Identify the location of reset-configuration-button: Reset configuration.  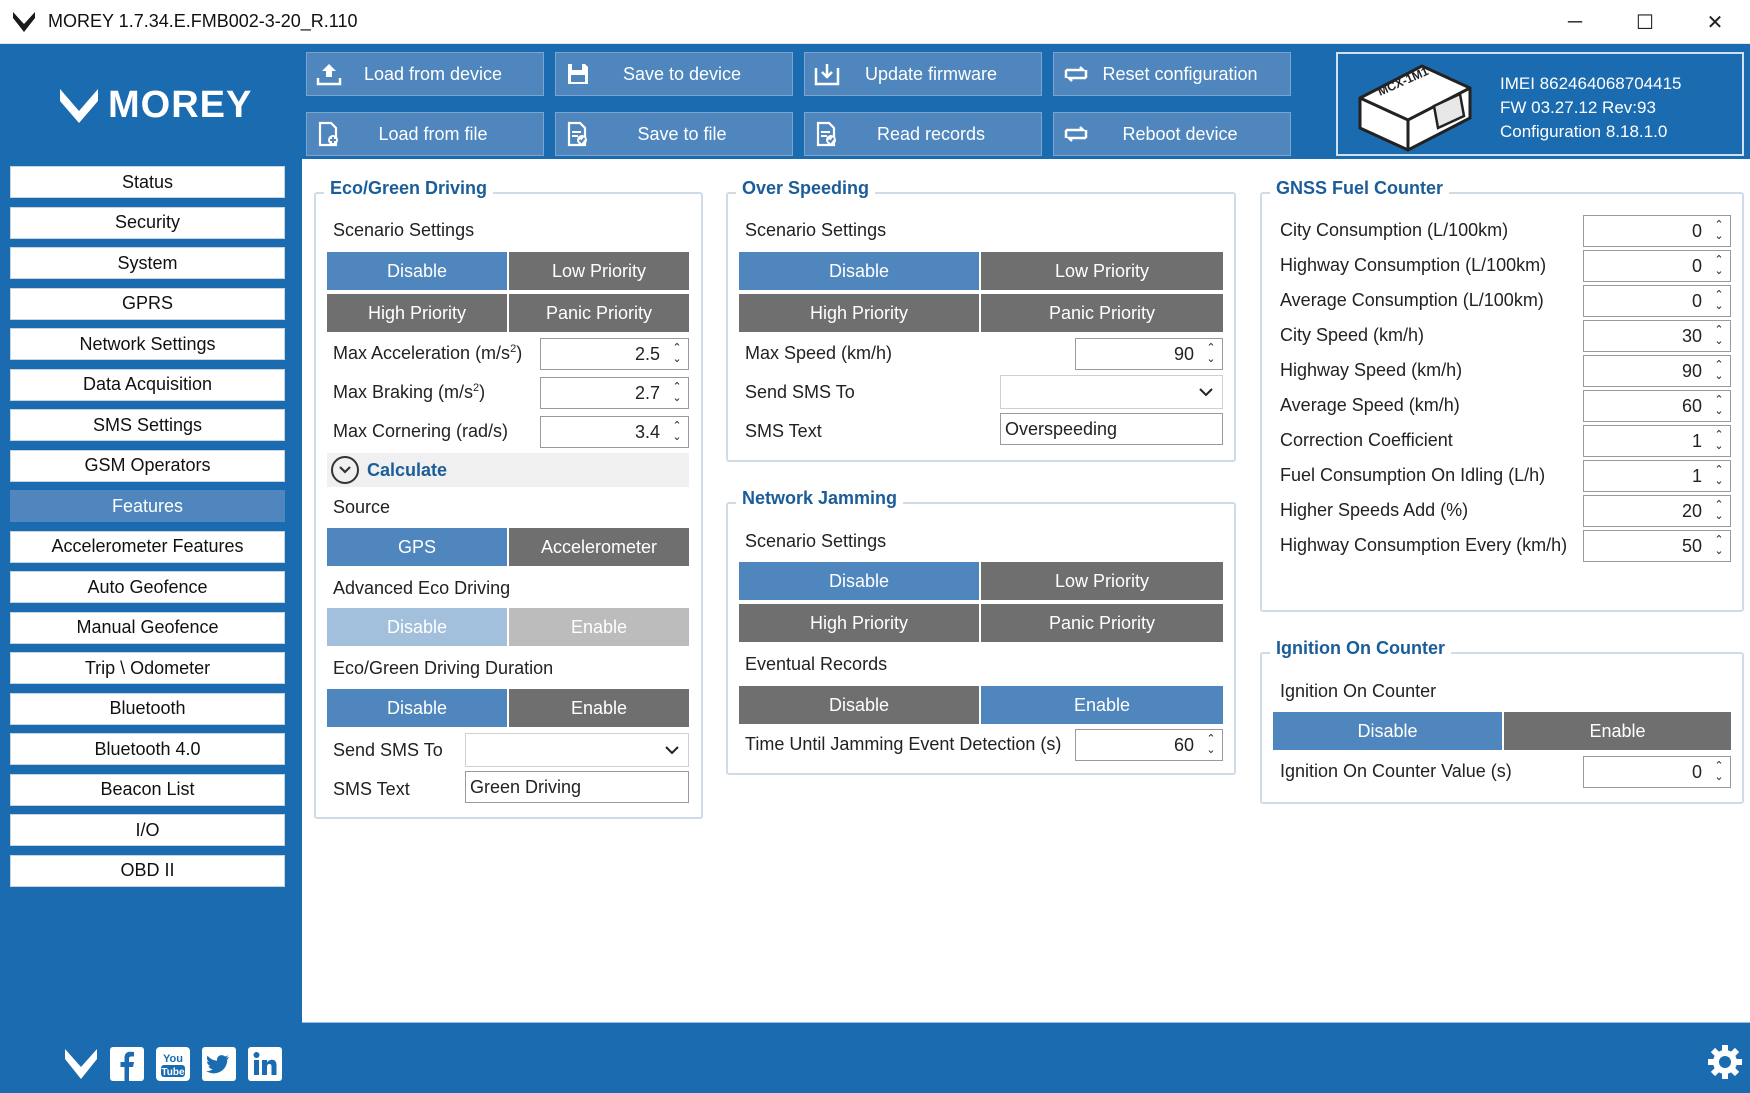
(1172, 74).